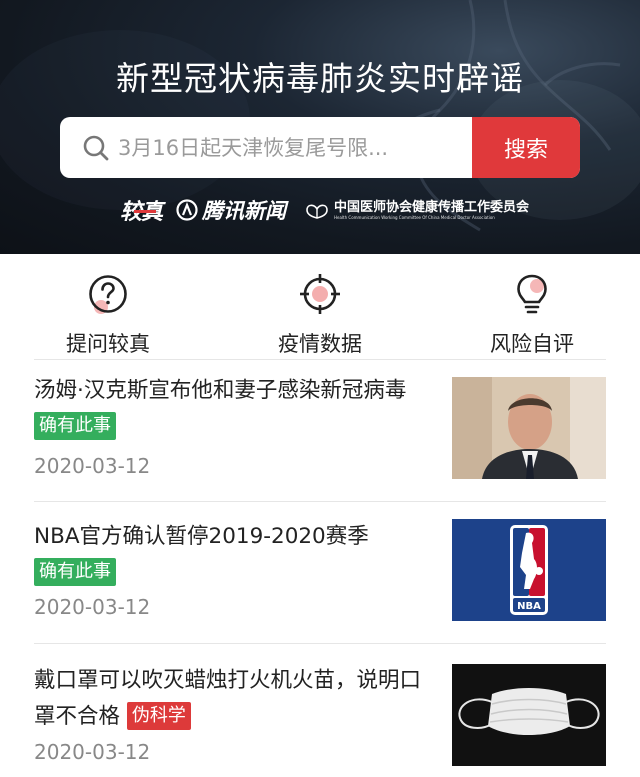 This screenshot has height=777, width=640. I want to click on tencent-news-icon, so click(187, 210).